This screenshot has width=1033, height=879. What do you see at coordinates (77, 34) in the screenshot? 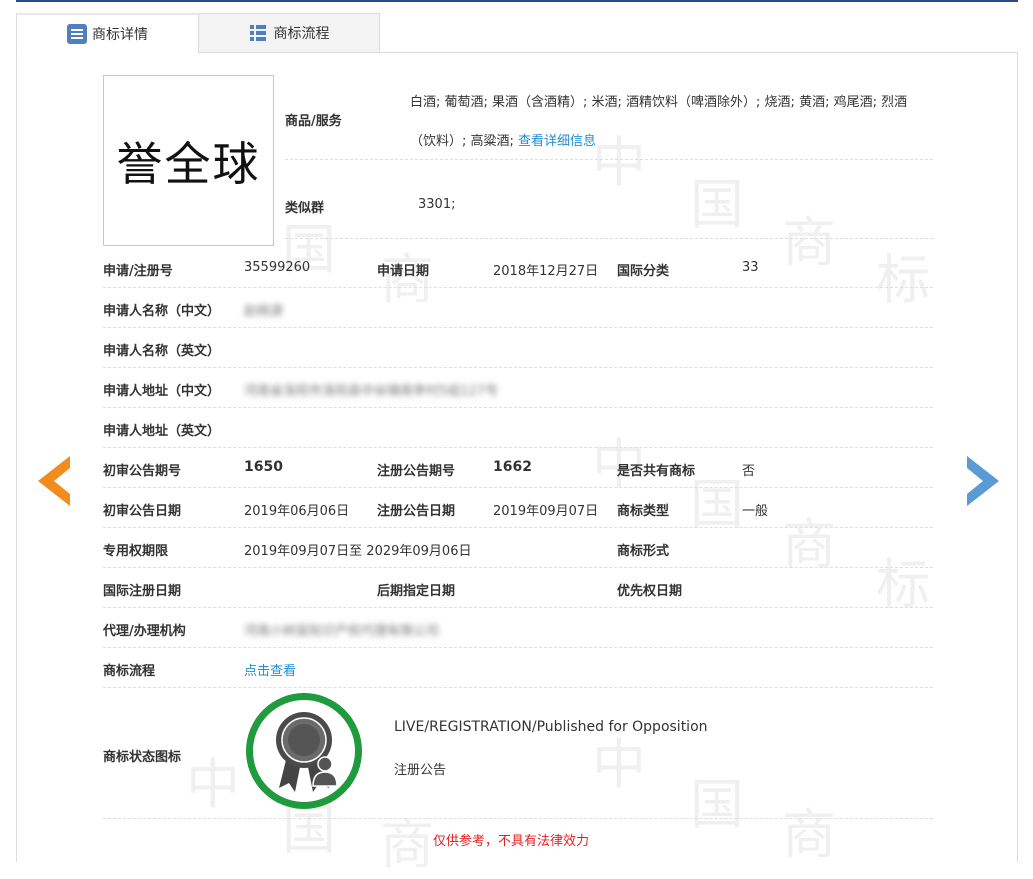
I see `detail-list-icon` at bounding box center [77, 34].